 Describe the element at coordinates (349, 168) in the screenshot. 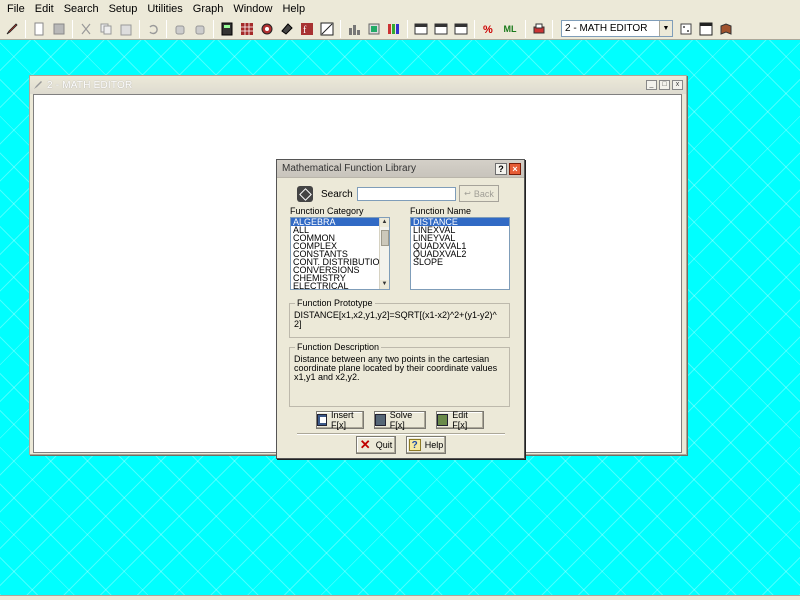

I see `dialog-title: Mathematical Function Library` at that location.